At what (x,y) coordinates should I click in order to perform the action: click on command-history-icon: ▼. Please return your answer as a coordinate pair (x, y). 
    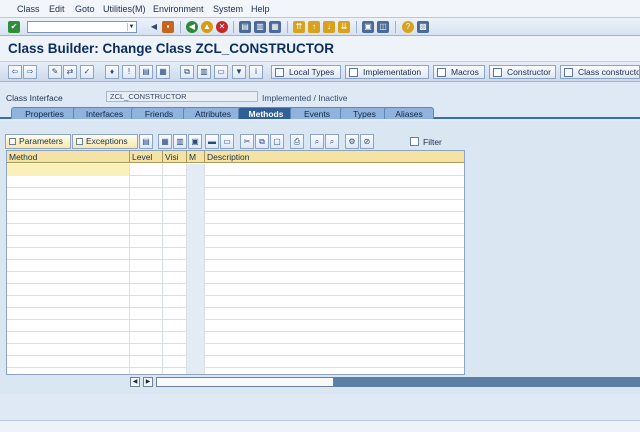
    Looking at the image, I should click on (131, 27).